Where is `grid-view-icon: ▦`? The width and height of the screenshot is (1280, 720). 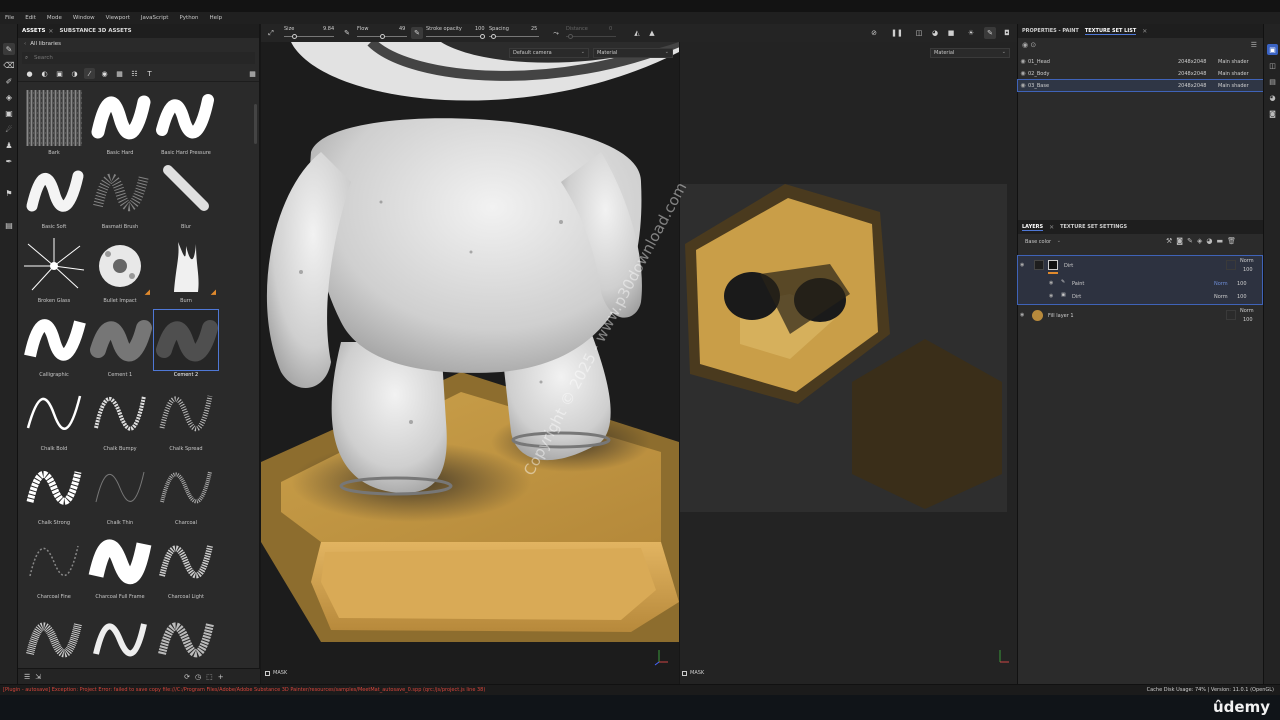 grid-view-icon: ▦ is located at coordinates (252, 73).